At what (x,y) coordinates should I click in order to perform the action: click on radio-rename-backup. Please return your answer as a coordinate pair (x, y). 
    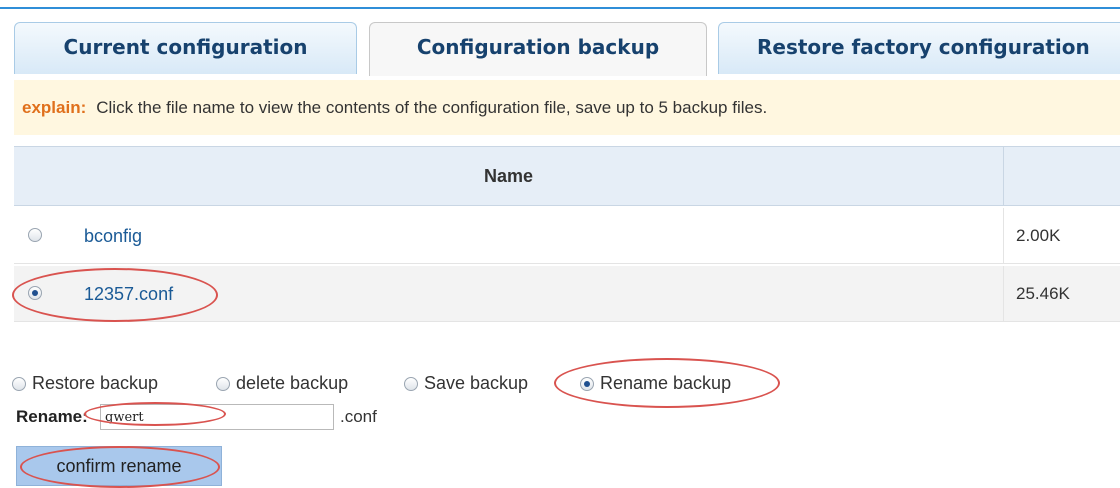
    Looking at the image, I should click on (587, 384).